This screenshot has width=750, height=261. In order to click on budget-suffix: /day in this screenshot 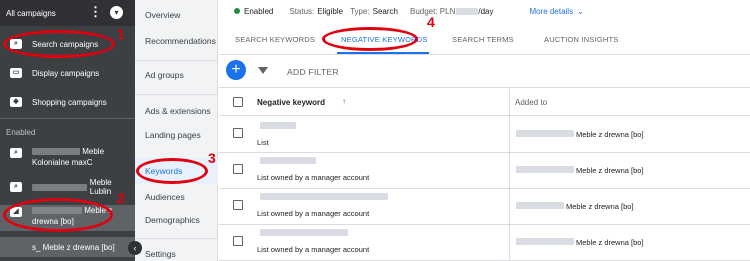, I will do `click(486, 11)`.